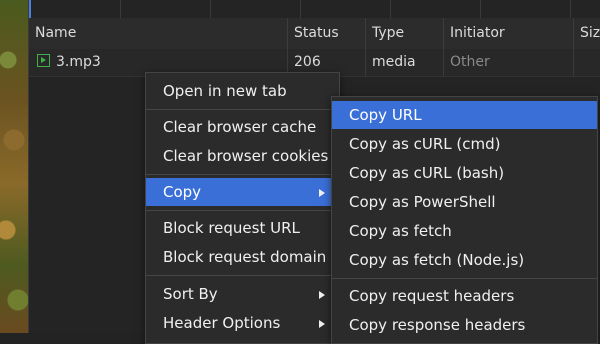 Image resolution: width=600 pixels, height=344 pixels. What do you see at coordinates (242, 91) in the screenshot?
I see `menu-item-open-in-new-tab: Open in new tab` at bounding box center [242, 91].